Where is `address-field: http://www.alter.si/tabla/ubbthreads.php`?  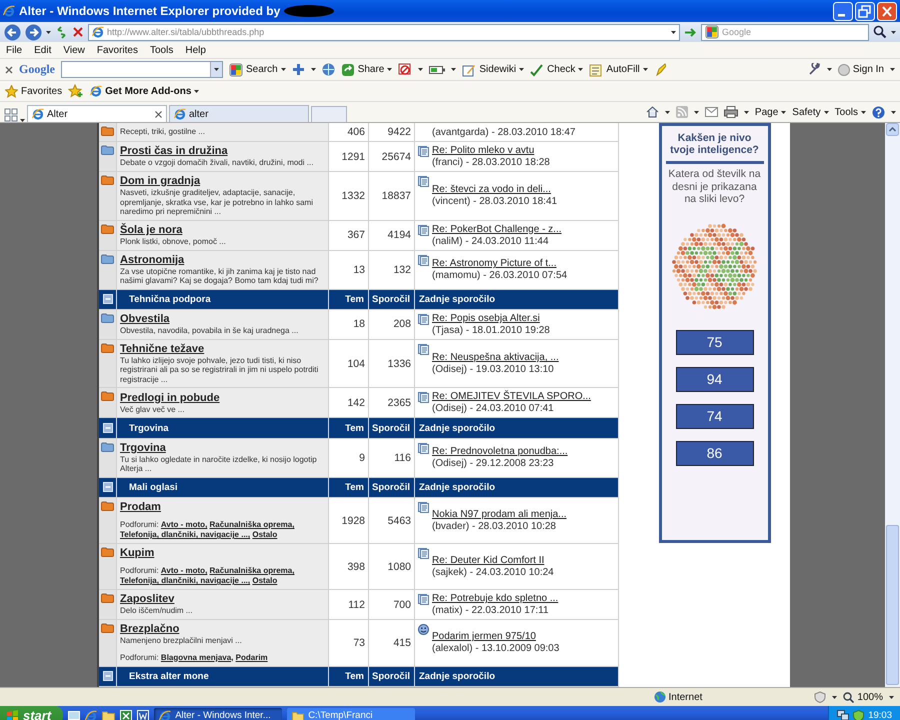 address-field: http://www.alter.si/tabla/ubbthreads.php is located at coordinates (384, 32).